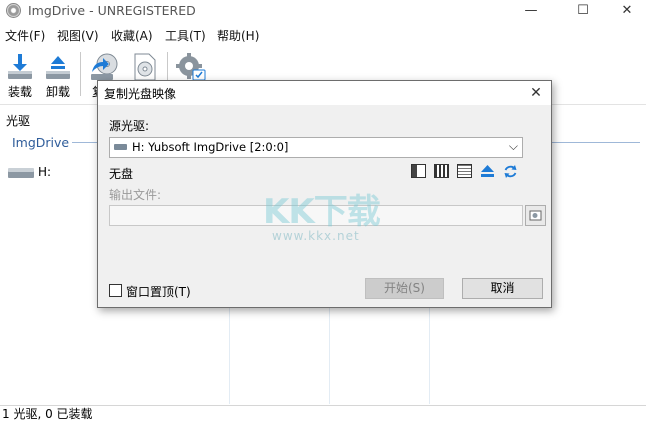 The height and width of the screenshot is (423, 646). Describe the element at coordinates (625, 11) in the screenshot. I see `close-button: ✕` at that location.